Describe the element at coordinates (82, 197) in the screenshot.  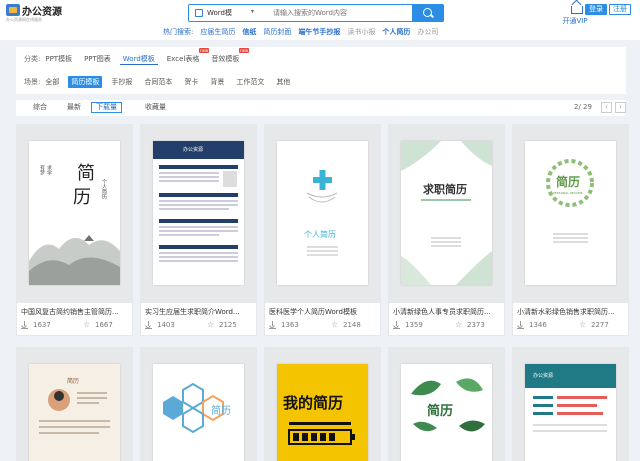
I see `thumb-title-char: 历` at that location.